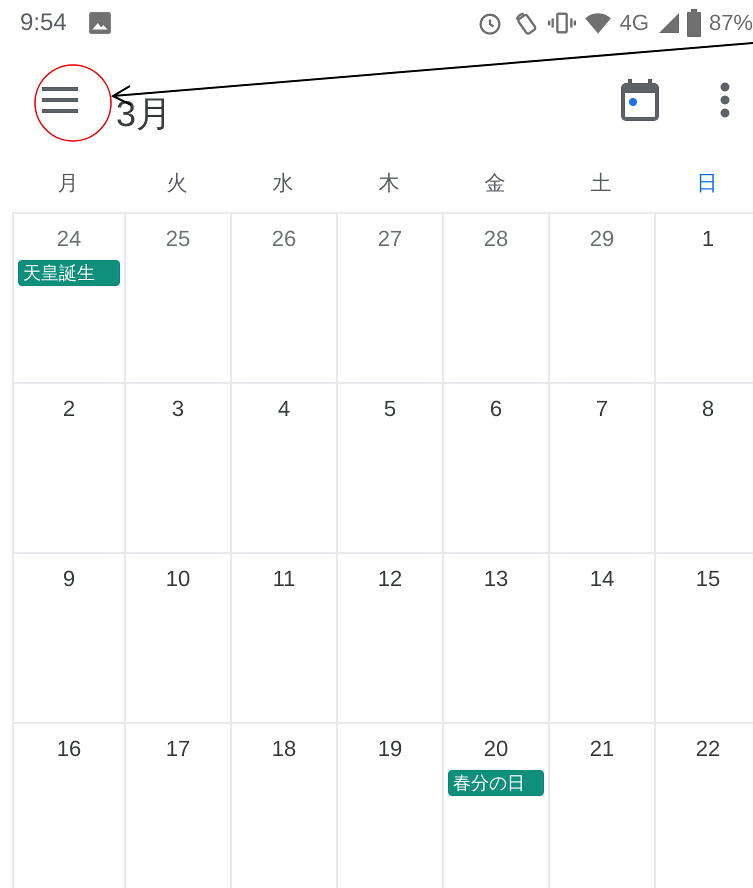 Image resolution: width=753 pixels, height=888 pixels. Describe the element at coordinates (495, 299) in the screenshot. I see `day-cell: 28` at that location.